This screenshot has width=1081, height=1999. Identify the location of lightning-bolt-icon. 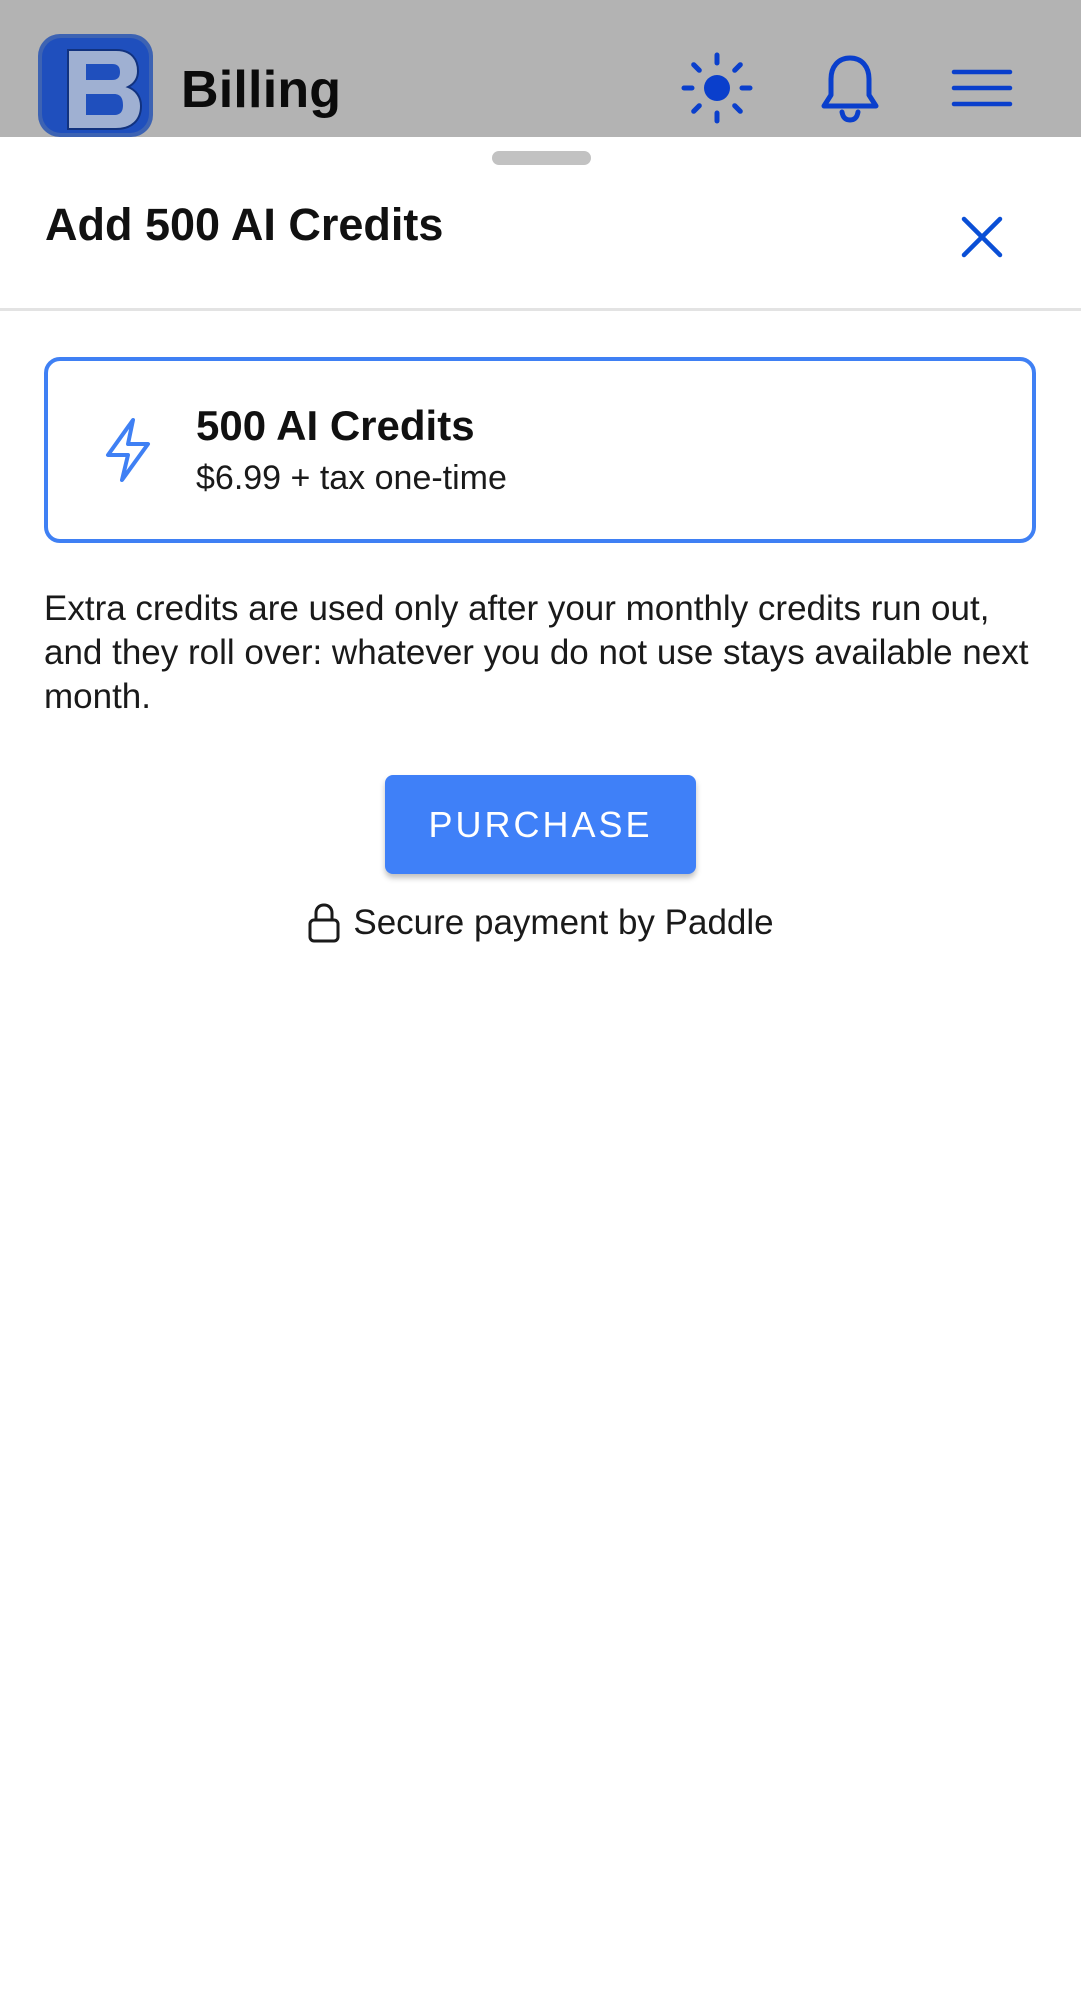
(128, 450).